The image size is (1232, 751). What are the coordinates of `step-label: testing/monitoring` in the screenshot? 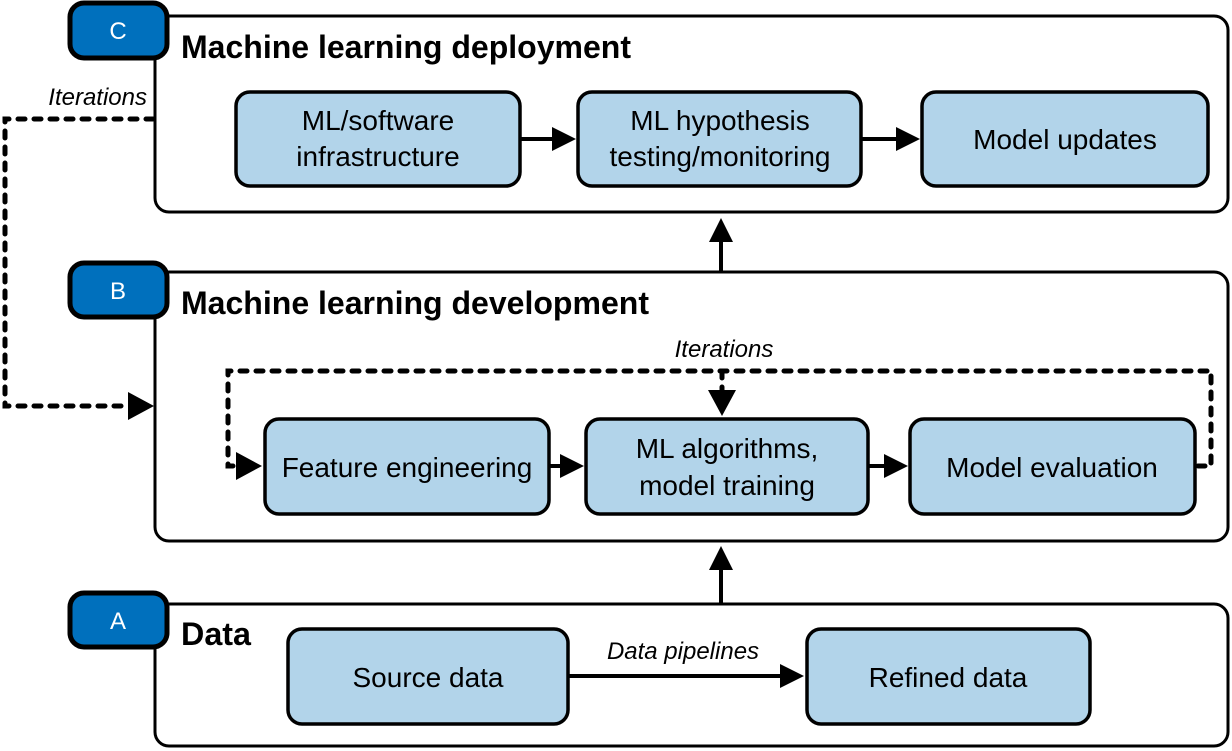 It's located at (719, 156).